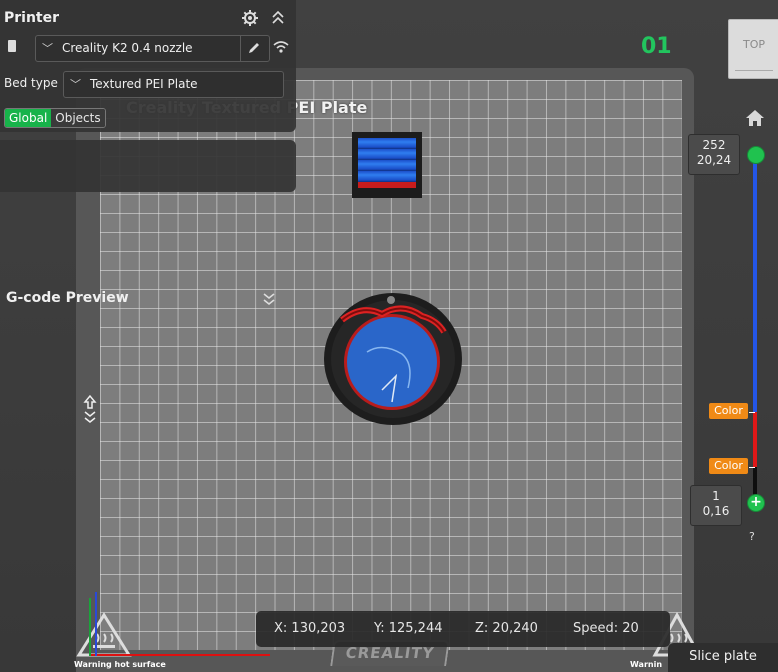 The image size is (778, 672). I want to click on model-box-red-layer, so click(387, 185).